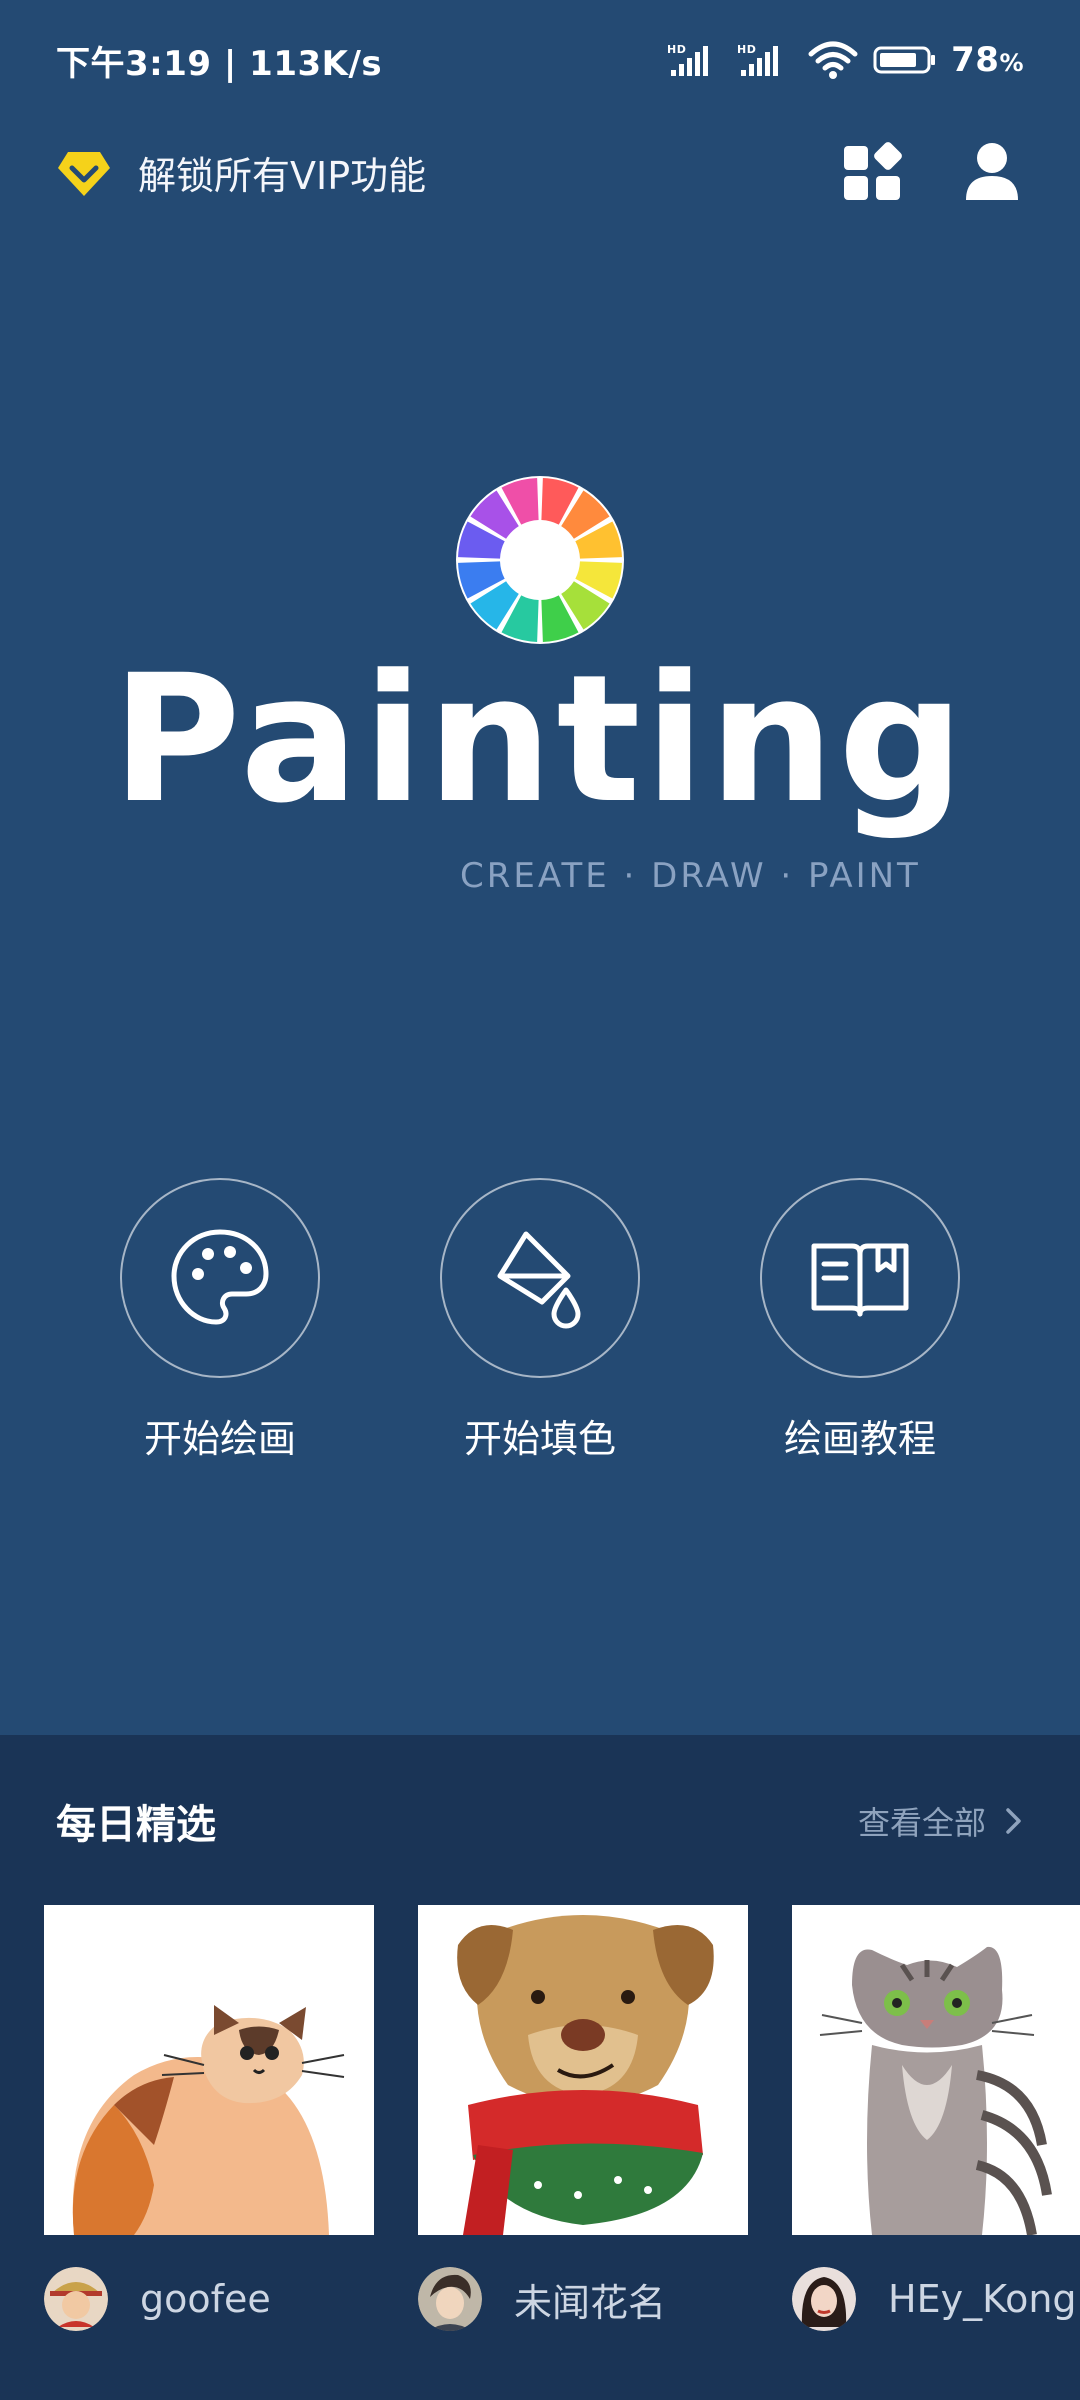 This screenshot has height=2400, width=1080. What do you see at coordinates (540, 560) in the screenshot?
I see `color-wheel-logo-icon` at bounding box center [540, 560].